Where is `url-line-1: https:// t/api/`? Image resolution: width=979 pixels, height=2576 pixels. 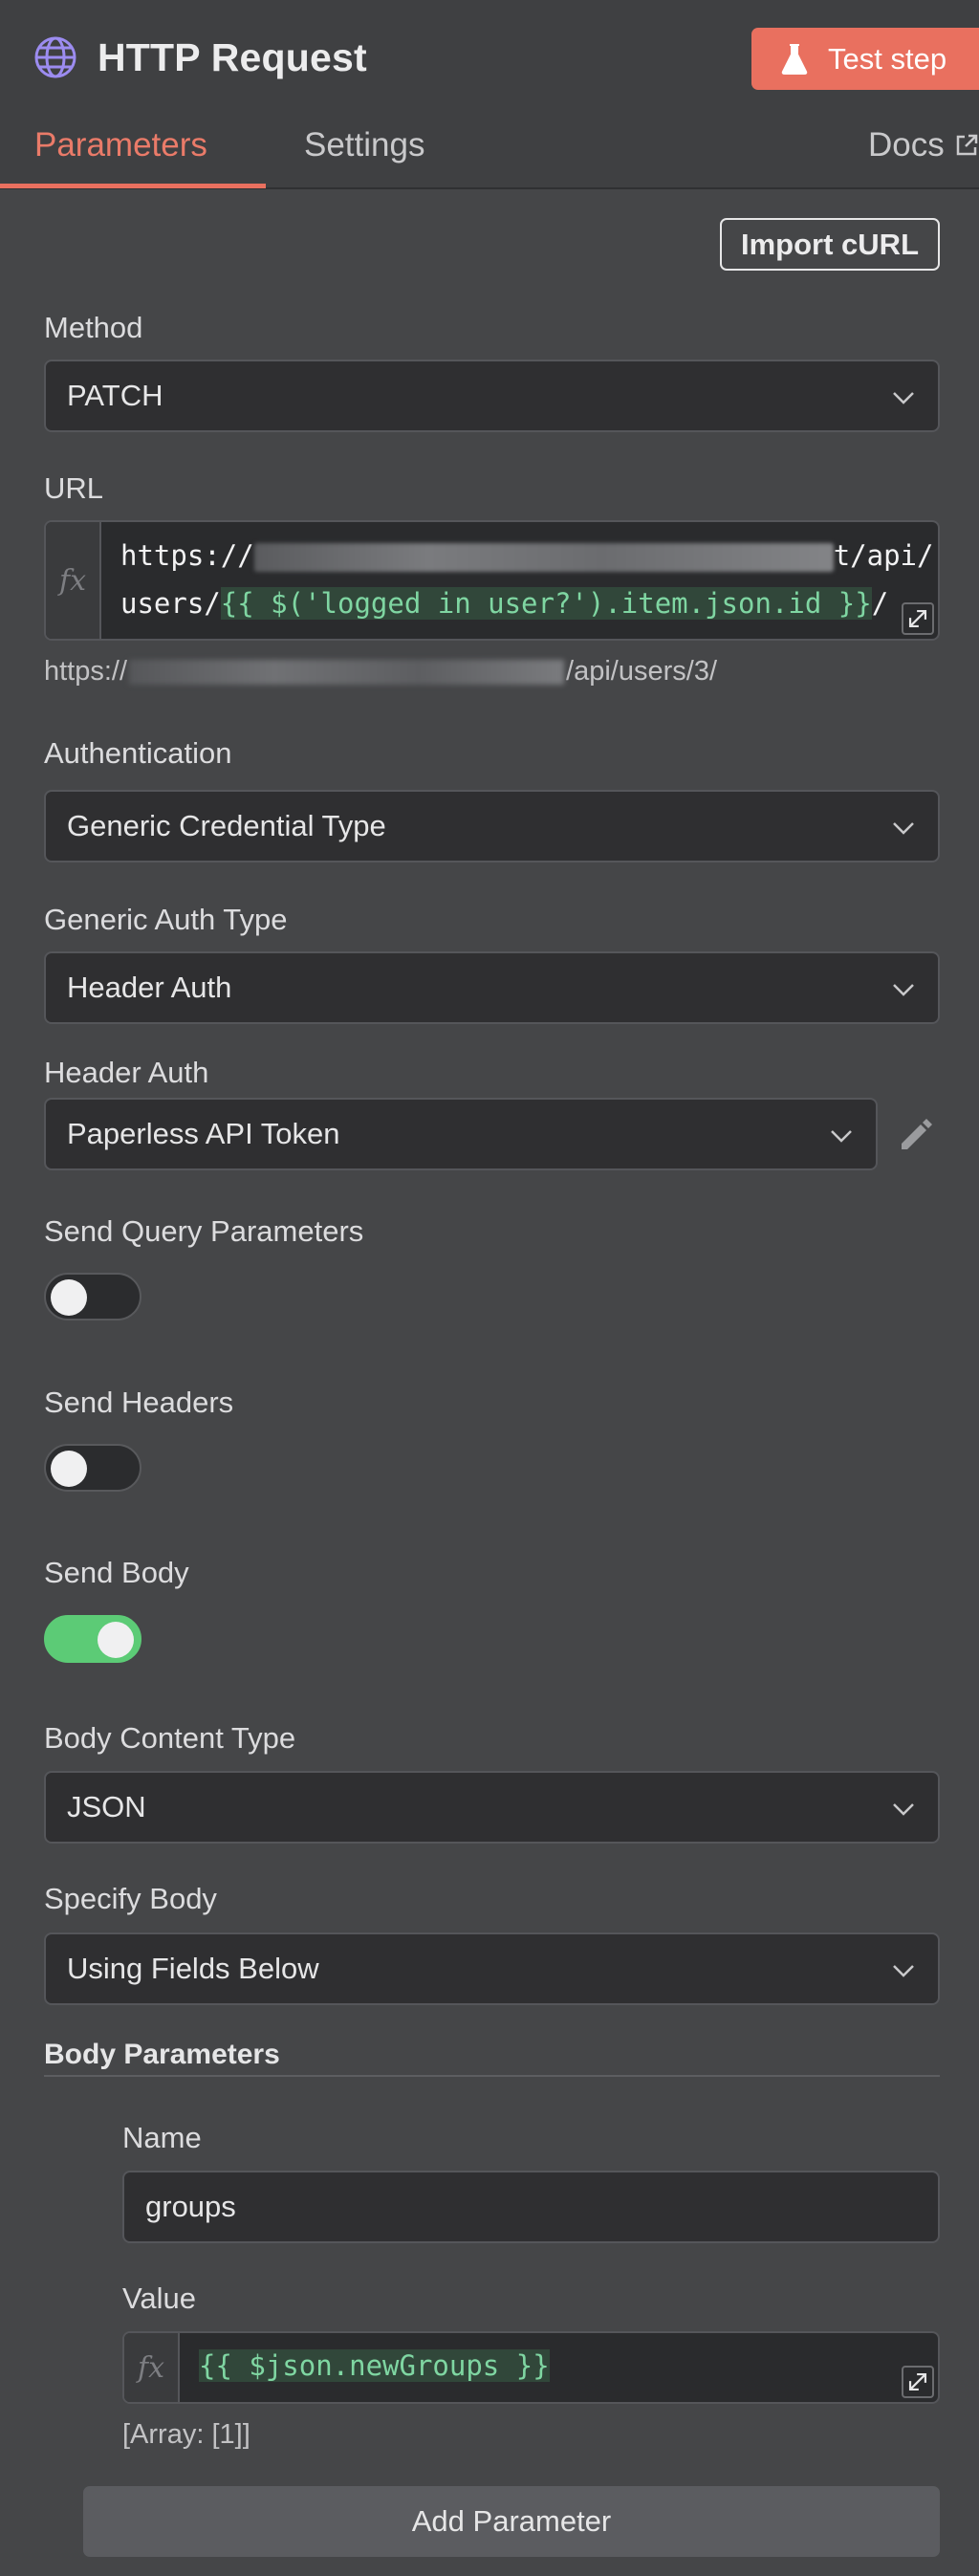
url-line-1: https:// t/api/ is located at coordinates (526, 555).